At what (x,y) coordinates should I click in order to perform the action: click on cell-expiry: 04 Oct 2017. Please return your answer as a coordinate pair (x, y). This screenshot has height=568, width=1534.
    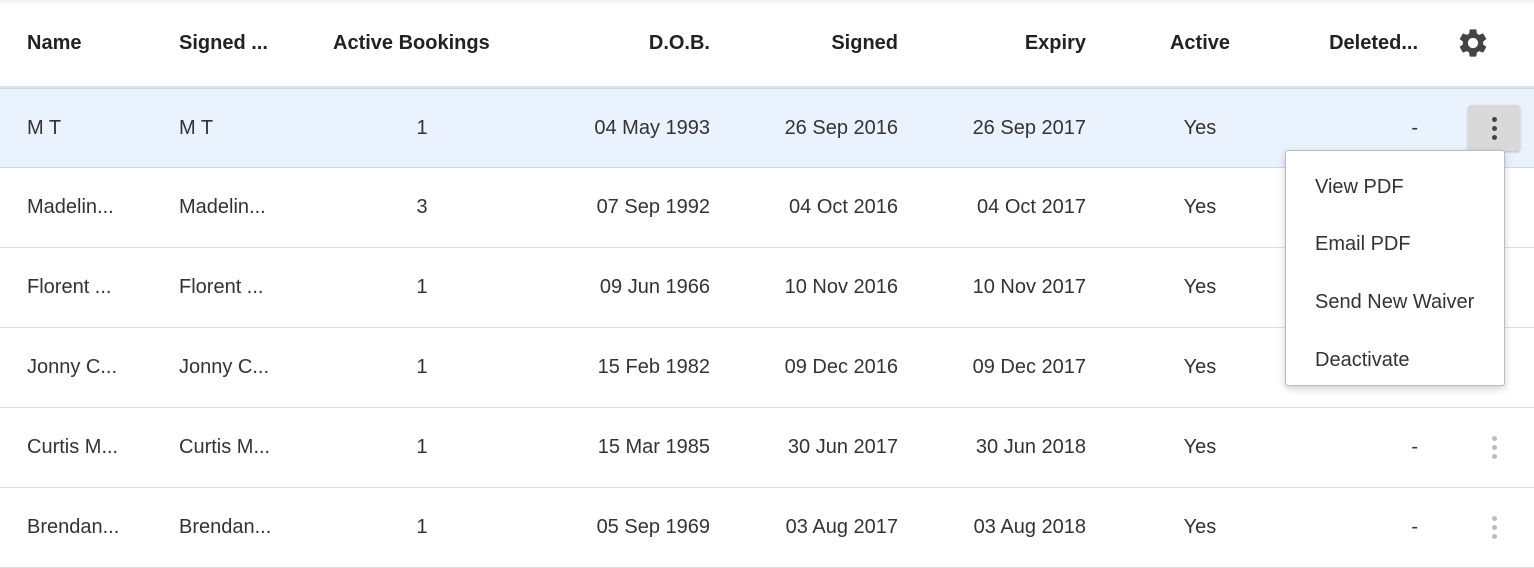
    Looking at the image, I should click on (1031, 207).